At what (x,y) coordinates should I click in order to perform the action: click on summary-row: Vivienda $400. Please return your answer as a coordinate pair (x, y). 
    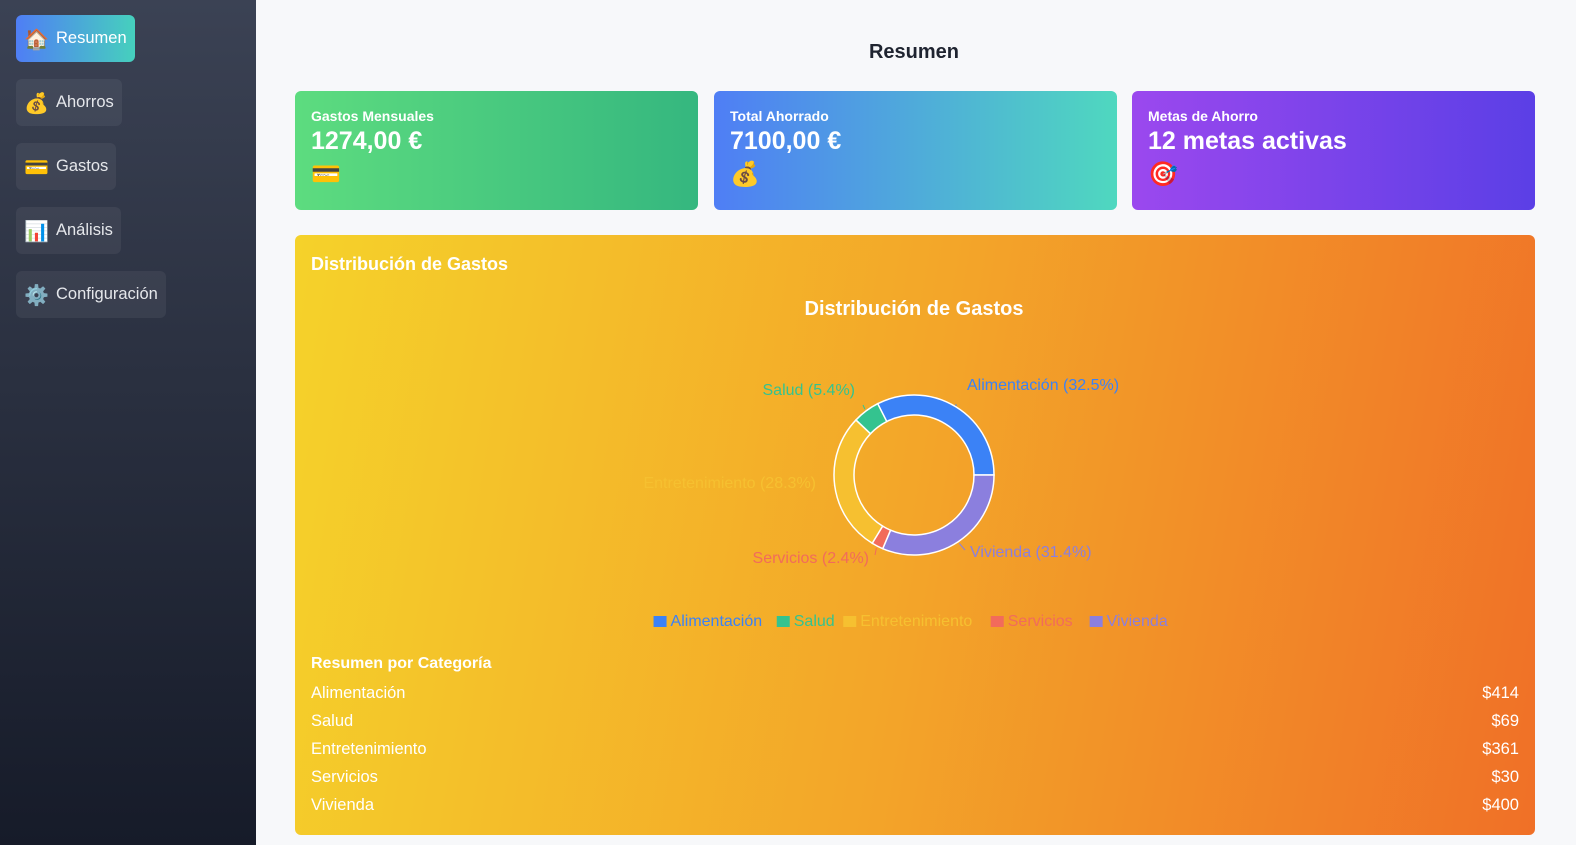
    Looking at the image, I should click on (915, 810).